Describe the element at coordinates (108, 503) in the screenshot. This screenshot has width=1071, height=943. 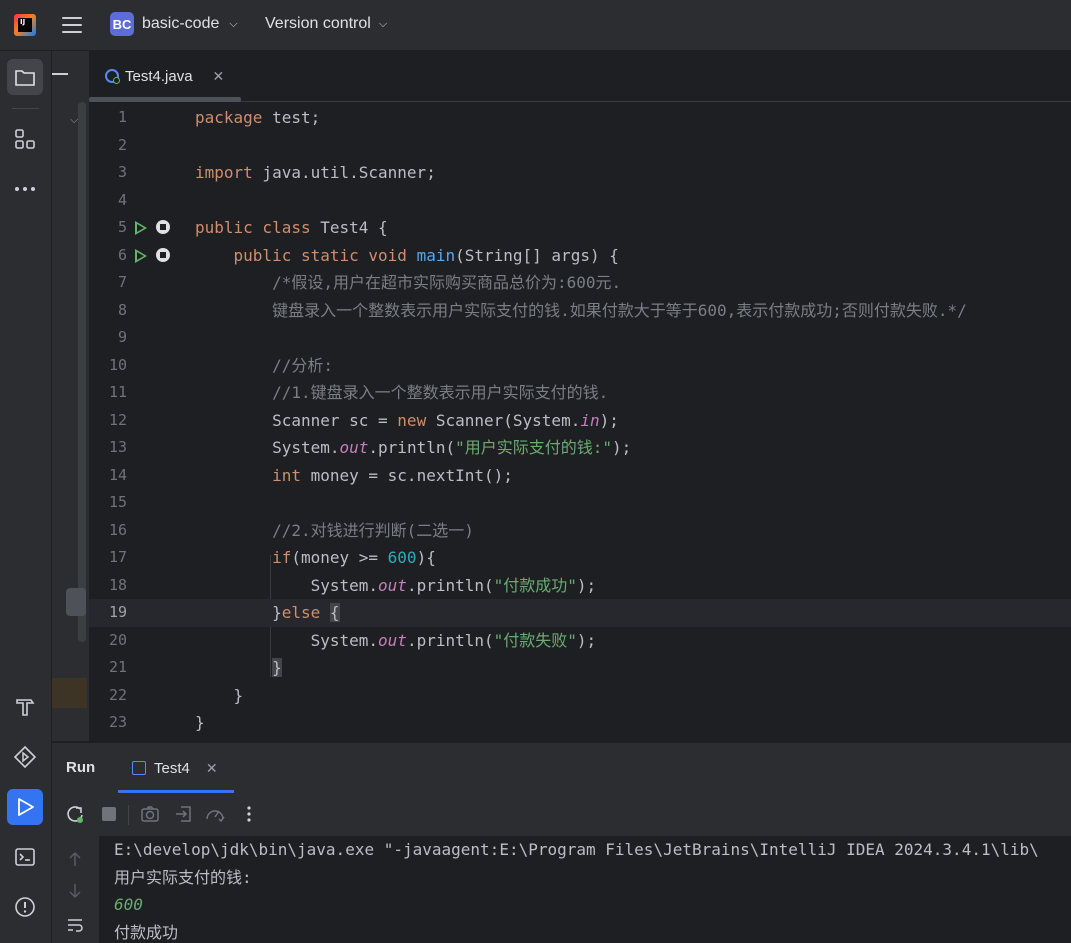
I see `line-number: 15` at that location.